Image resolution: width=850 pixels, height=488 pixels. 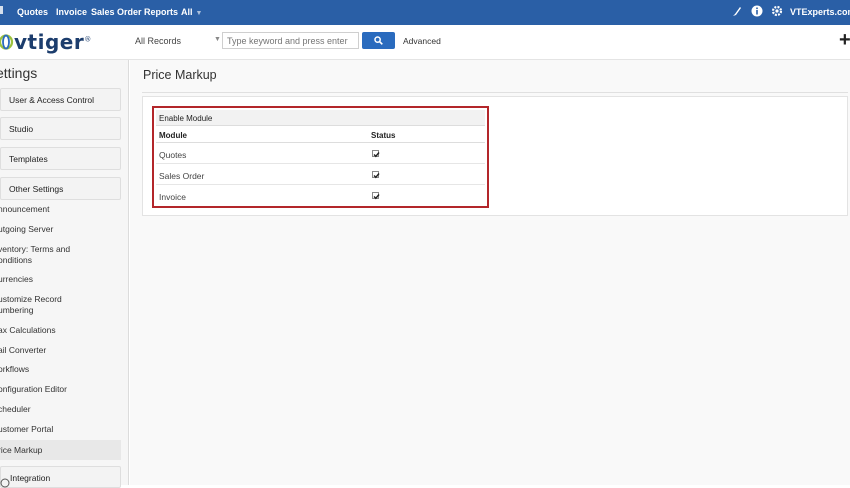 What do you see at coordinates (158, 41) in the screenshot?
I see `search-scope-value: All Records` at bounding box center [158, 41].